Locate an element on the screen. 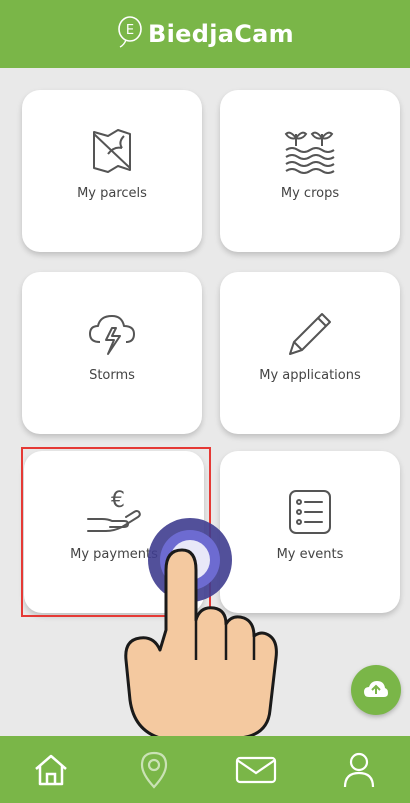 The height and width of the screenshot is (803, 410). map-icon is located at coordinates (112, 151).